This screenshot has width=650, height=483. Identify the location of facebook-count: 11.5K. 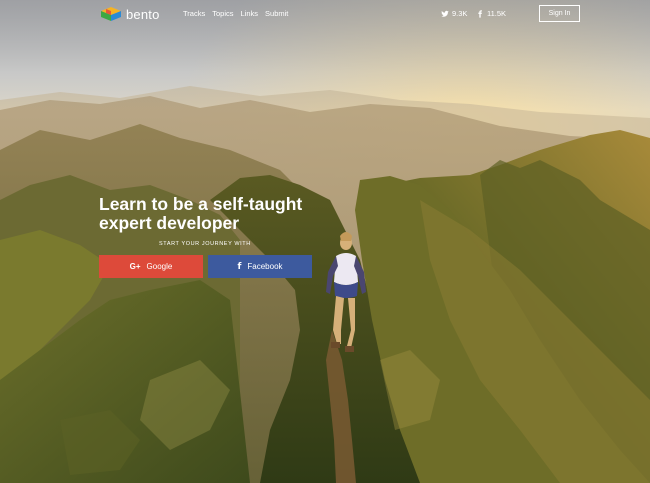
(497, 13).